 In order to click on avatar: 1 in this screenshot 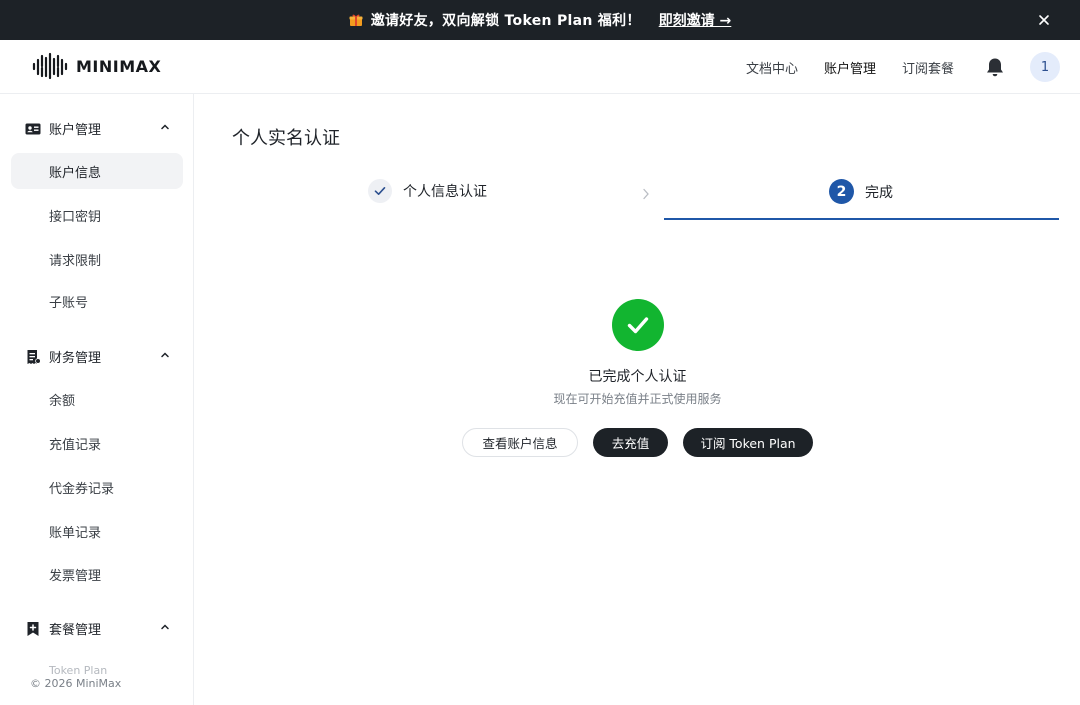, I will do `click(1045, 67)`.